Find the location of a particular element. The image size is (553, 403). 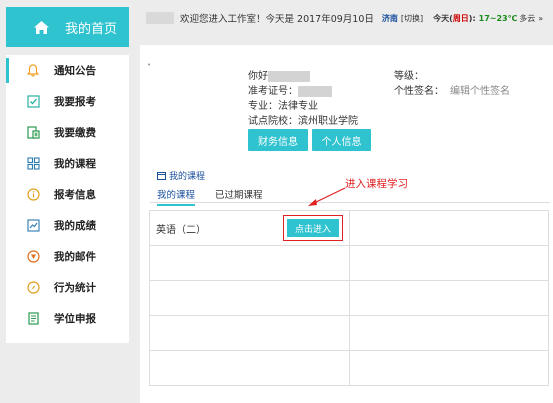

sidebar-item-label: 我的课程 is located at coordinates (75, 164).